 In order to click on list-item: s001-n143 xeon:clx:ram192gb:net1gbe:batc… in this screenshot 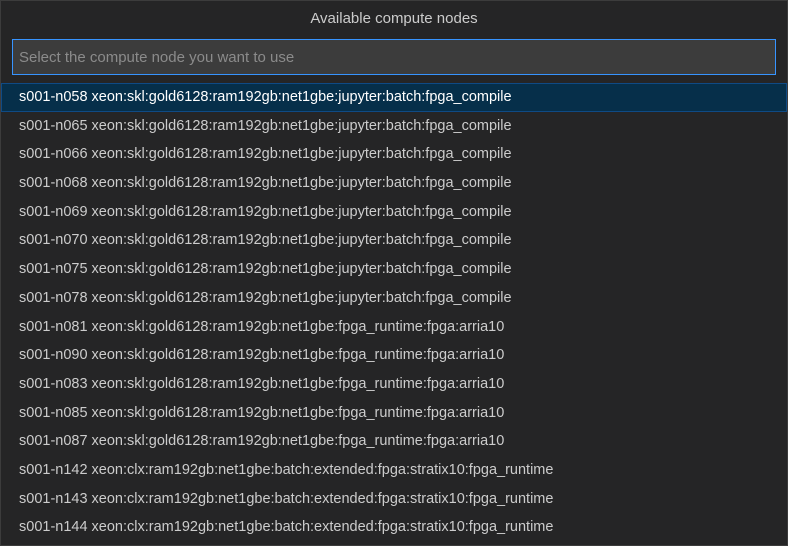, I will do `click(394, 499)`.